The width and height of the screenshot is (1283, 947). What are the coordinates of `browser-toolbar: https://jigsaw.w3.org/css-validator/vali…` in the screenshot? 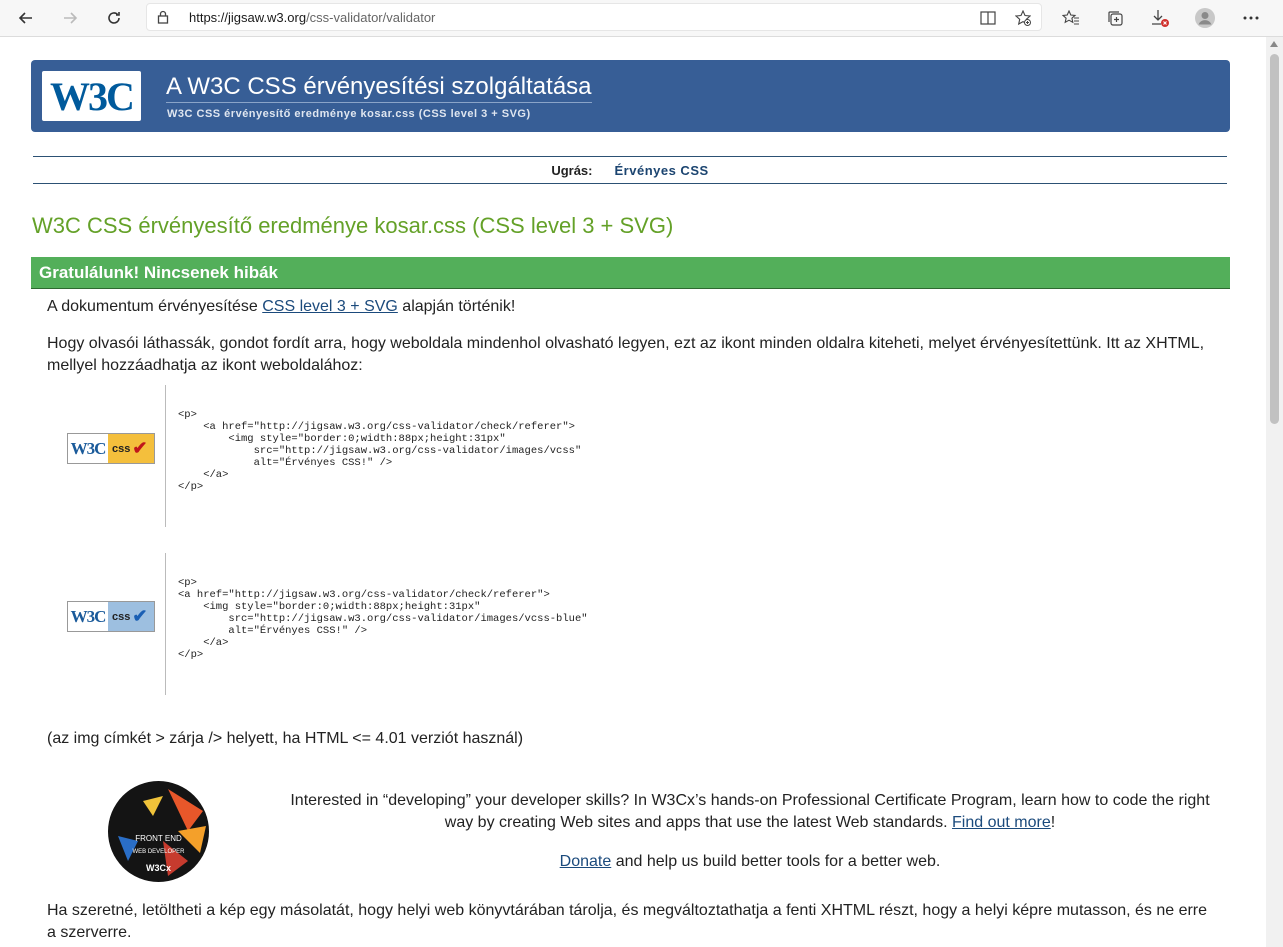 It's located at (641, 18).